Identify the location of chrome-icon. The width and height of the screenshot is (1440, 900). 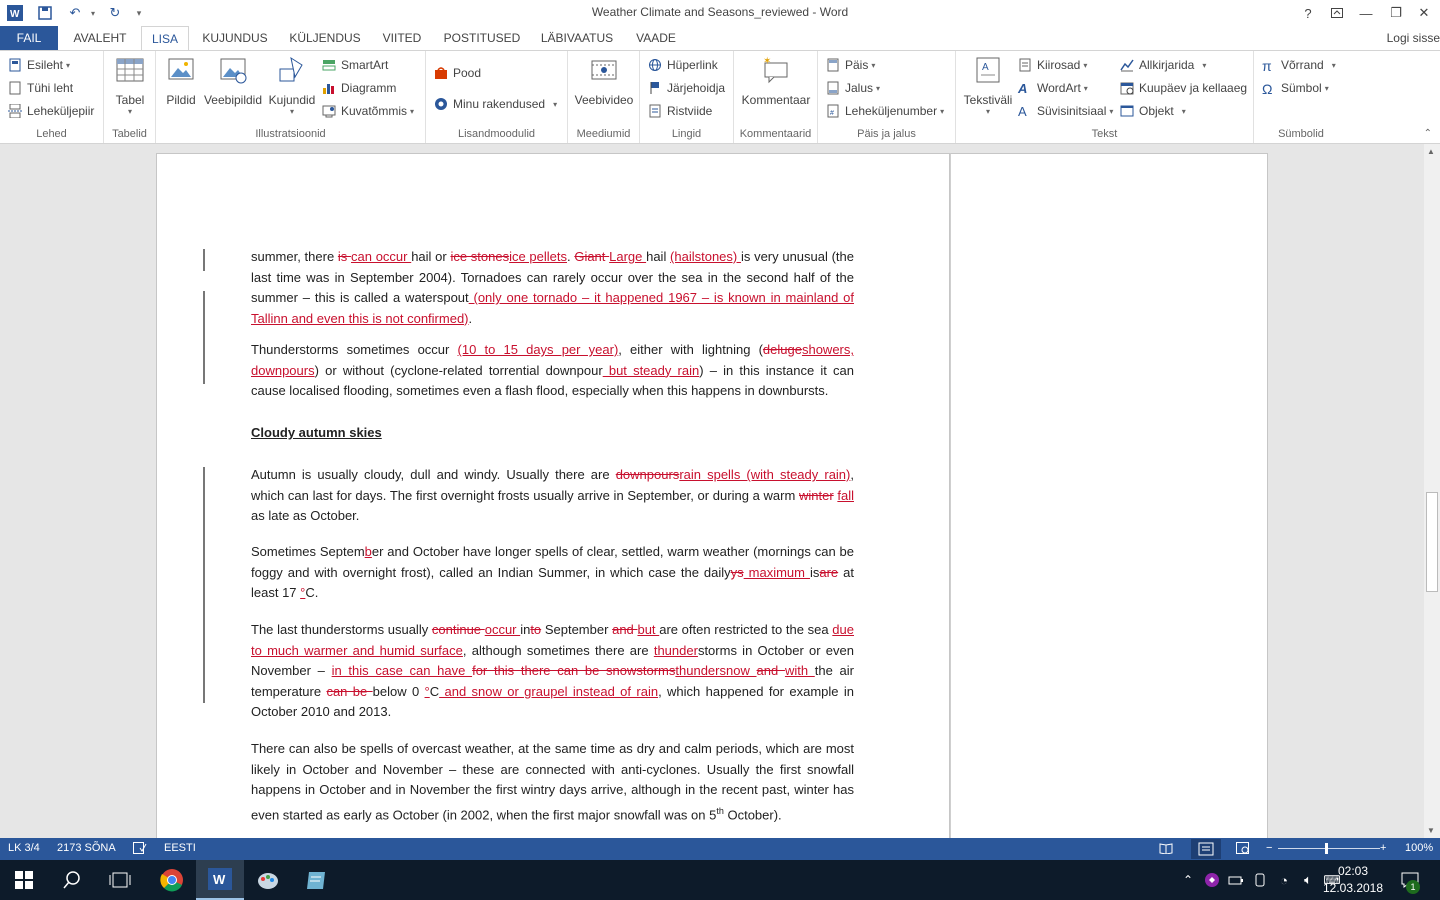
(172, 880).